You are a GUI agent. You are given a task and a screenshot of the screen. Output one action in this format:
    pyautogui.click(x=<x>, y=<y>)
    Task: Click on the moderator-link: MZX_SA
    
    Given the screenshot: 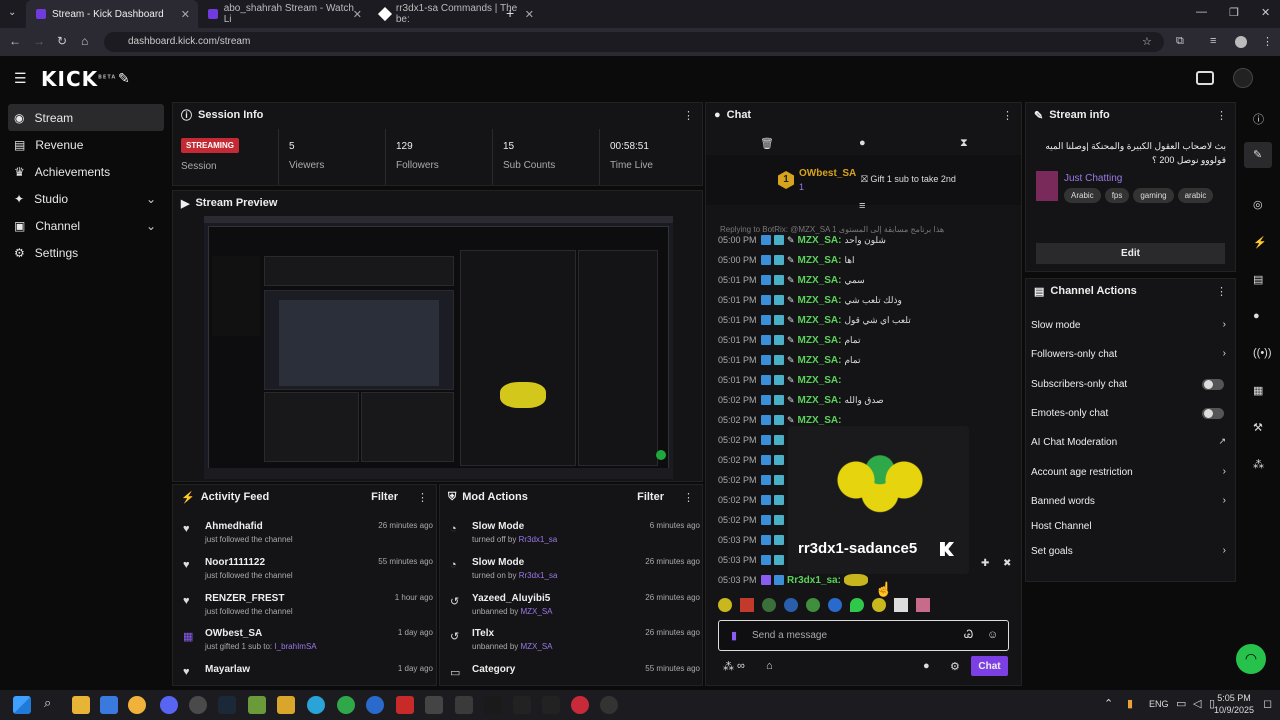 What is the action you would take?
    pyautogui.click(x=537, y=646)
    